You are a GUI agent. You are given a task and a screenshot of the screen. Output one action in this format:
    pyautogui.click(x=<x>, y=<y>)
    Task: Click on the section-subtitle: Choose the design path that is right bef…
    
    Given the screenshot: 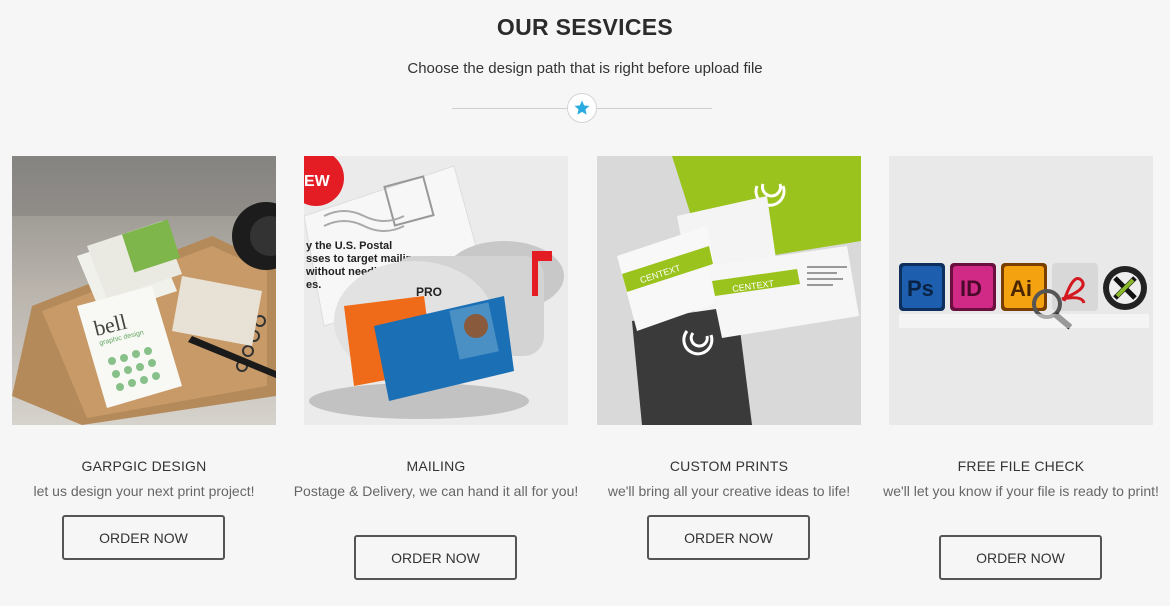 What is the action you would take?
    pyautogui.click(x=585, y=68)
    